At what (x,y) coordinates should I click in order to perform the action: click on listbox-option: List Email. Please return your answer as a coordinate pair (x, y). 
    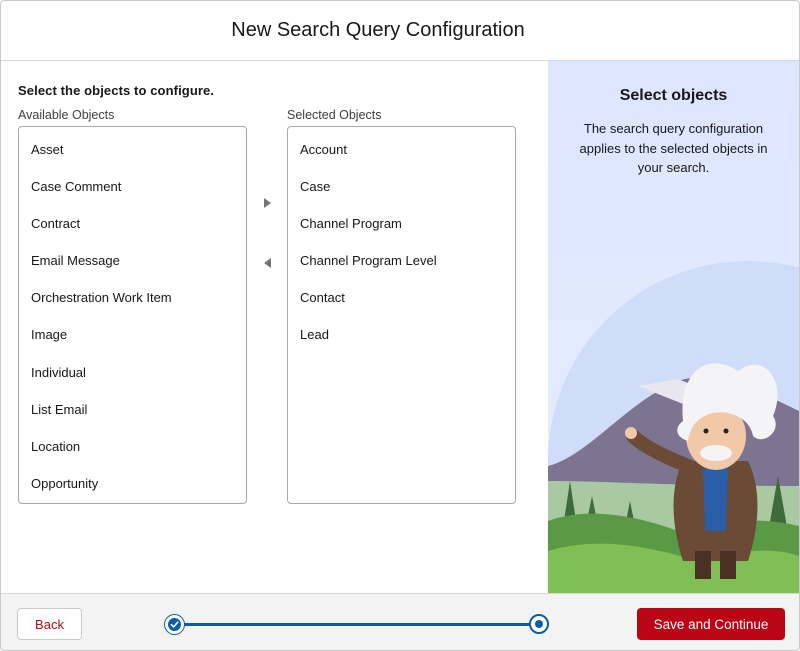
    Looking at the image, I should click on (132, 409).